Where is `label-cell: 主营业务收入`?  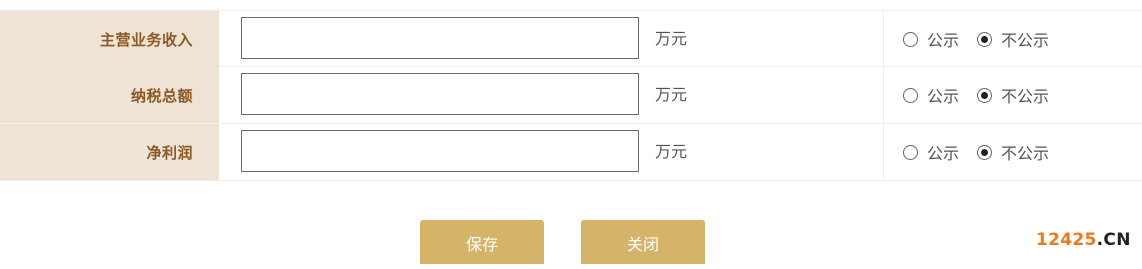 label-cell: 主营业务收入 is located at coordinates (109, 39).